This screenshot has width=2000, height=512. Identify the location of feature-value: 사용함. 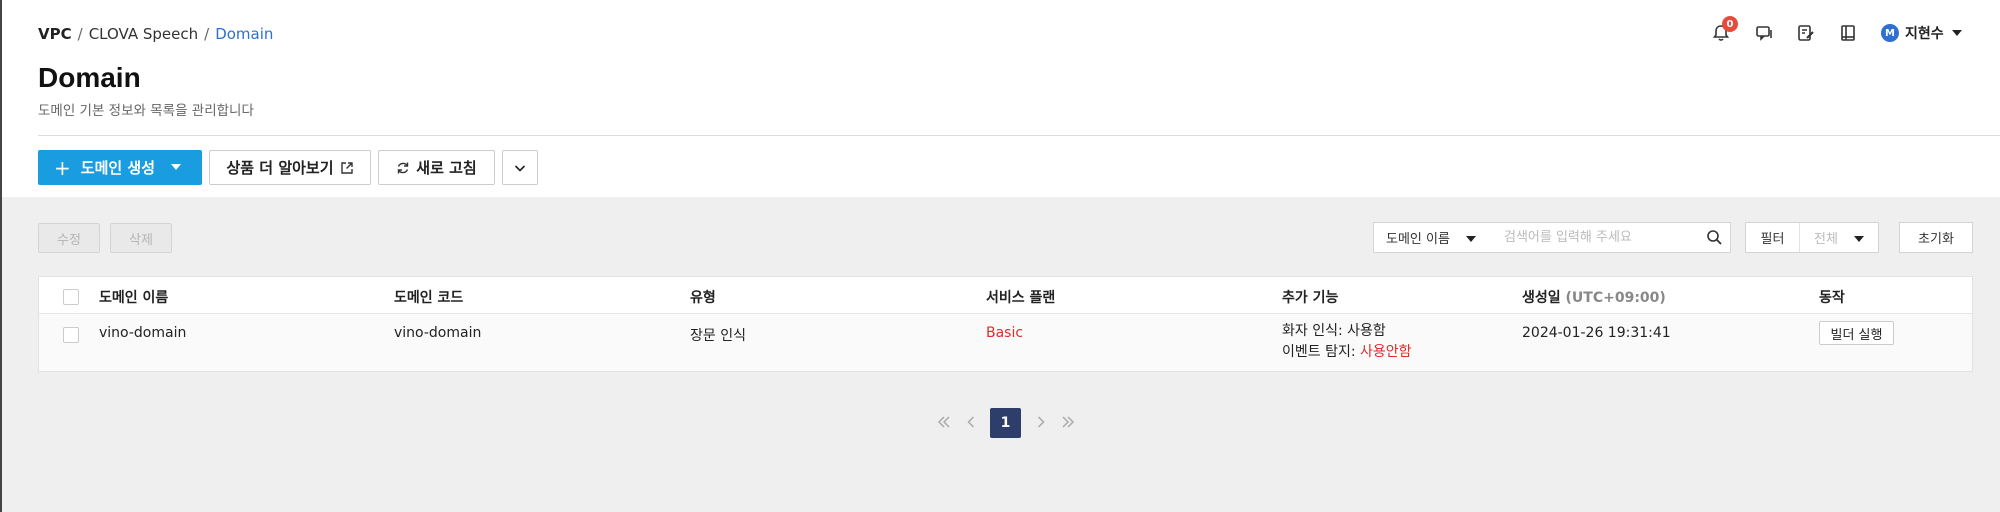
(1366, 331).